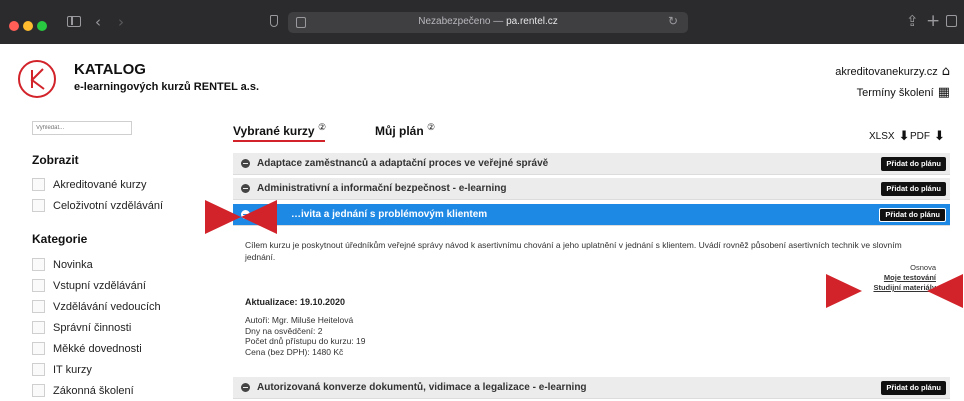 The image size is (964, 401). I want to click on training-dates-link: Termíny školení ▦, so click(903, 92).